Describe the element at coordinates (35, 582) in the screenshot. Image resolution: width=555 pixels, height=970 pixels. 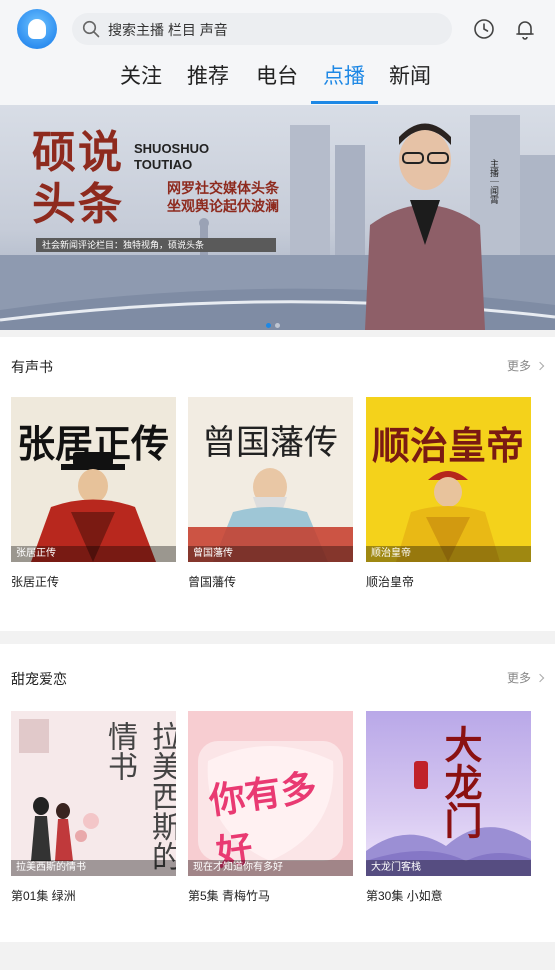
I see `card-caption: 张居正传` at that location.